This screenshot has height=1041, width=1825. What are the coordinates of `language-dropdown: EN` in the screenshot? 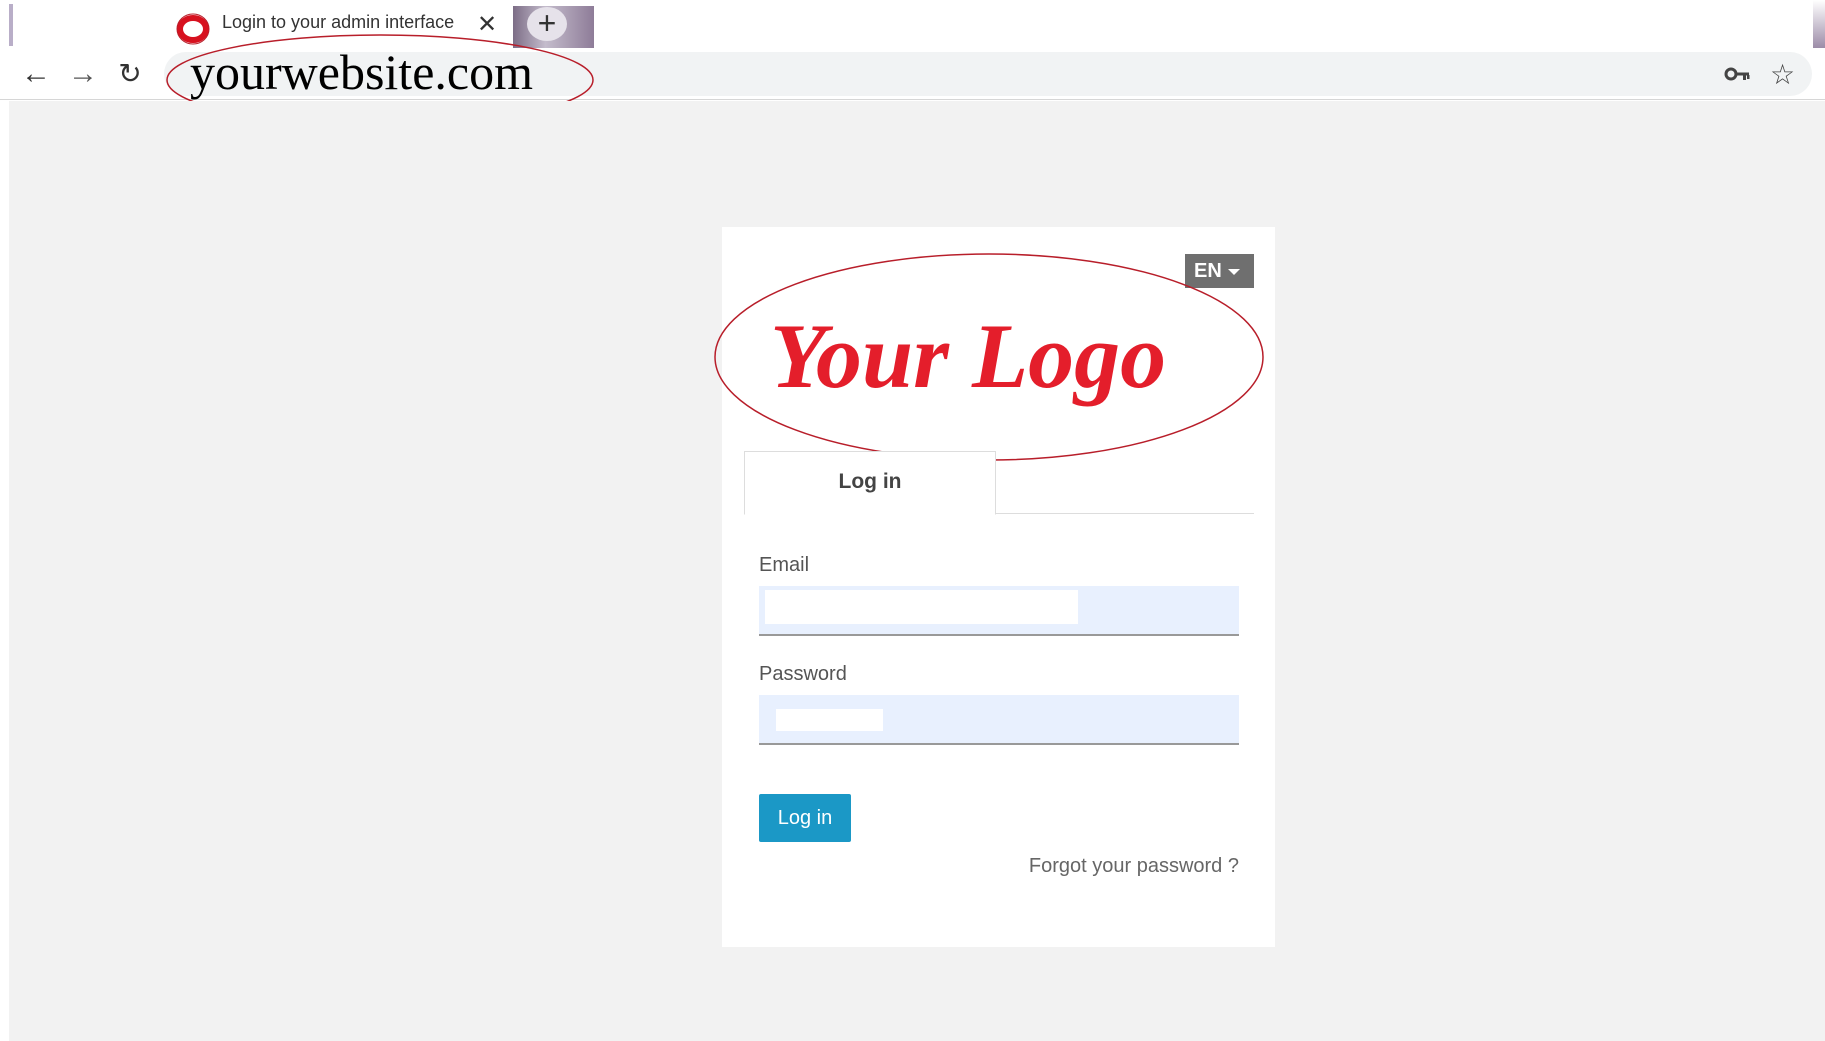 It's located at (1219, 271).